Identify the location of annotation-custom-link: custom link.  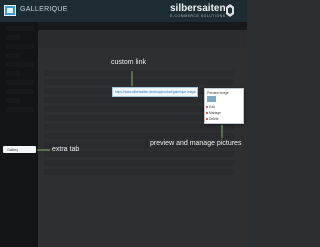
(129, 62).